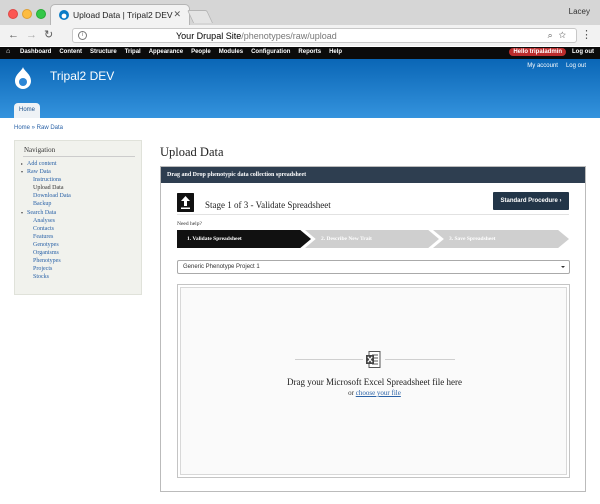  I want to click on step-validate-spreadsheet: 1. Validate Spreadsheet, so click(244, 239).